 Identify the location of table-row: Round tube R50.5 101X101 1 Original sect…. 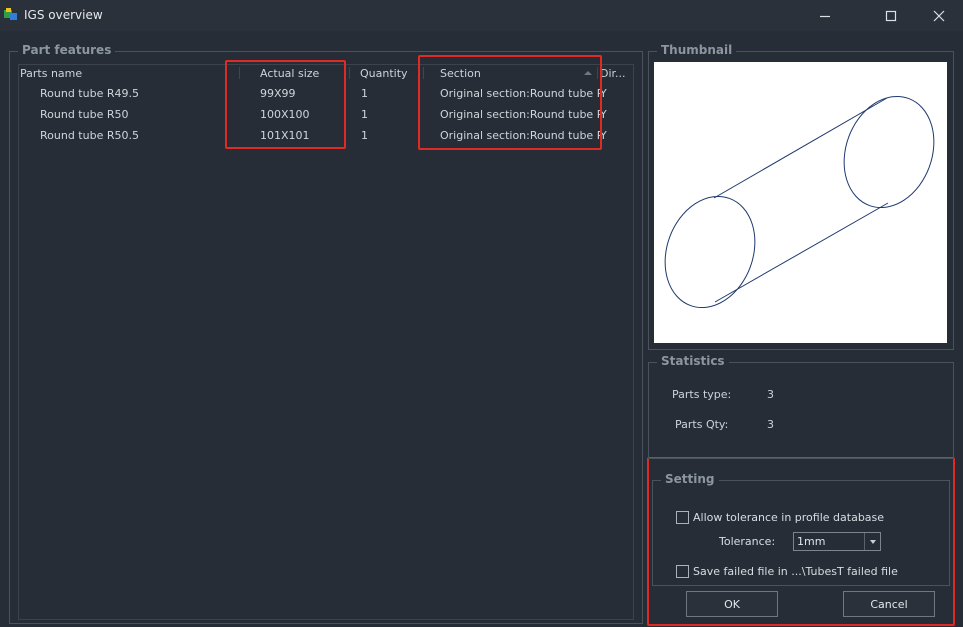
(326, 135).